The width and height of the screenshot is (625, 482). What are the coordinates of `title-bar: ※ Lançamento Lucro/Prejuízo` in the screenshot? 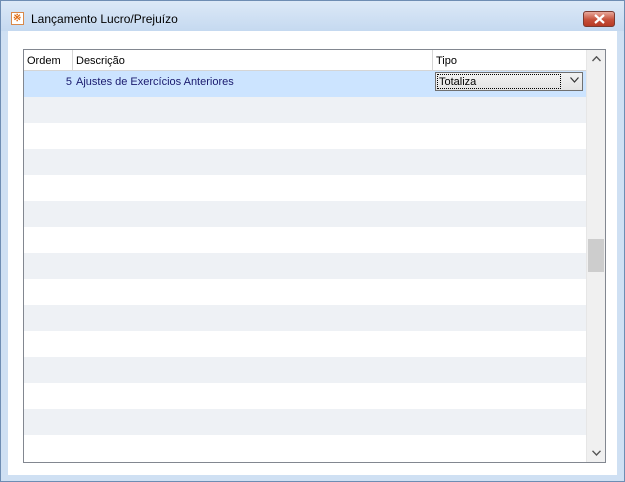 It's located at (312, 16).